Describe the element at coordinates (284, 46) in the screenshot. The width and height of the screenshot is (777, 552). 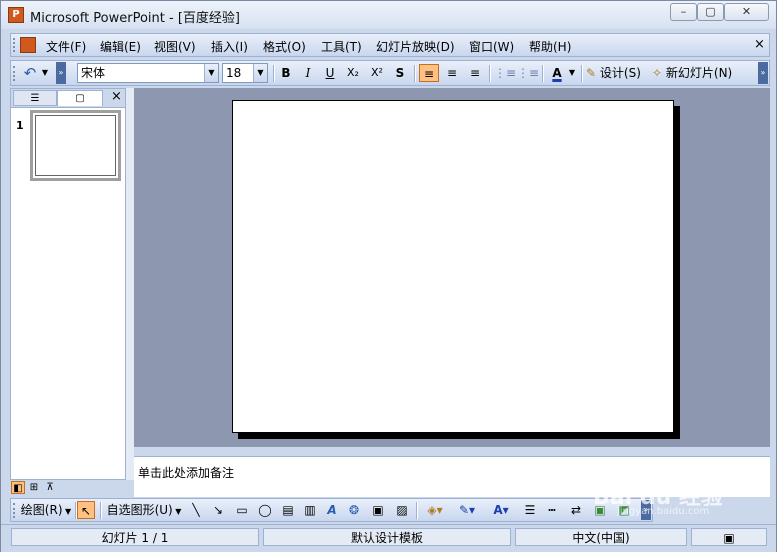
I see `menu-format: 格式(O)` at that location.